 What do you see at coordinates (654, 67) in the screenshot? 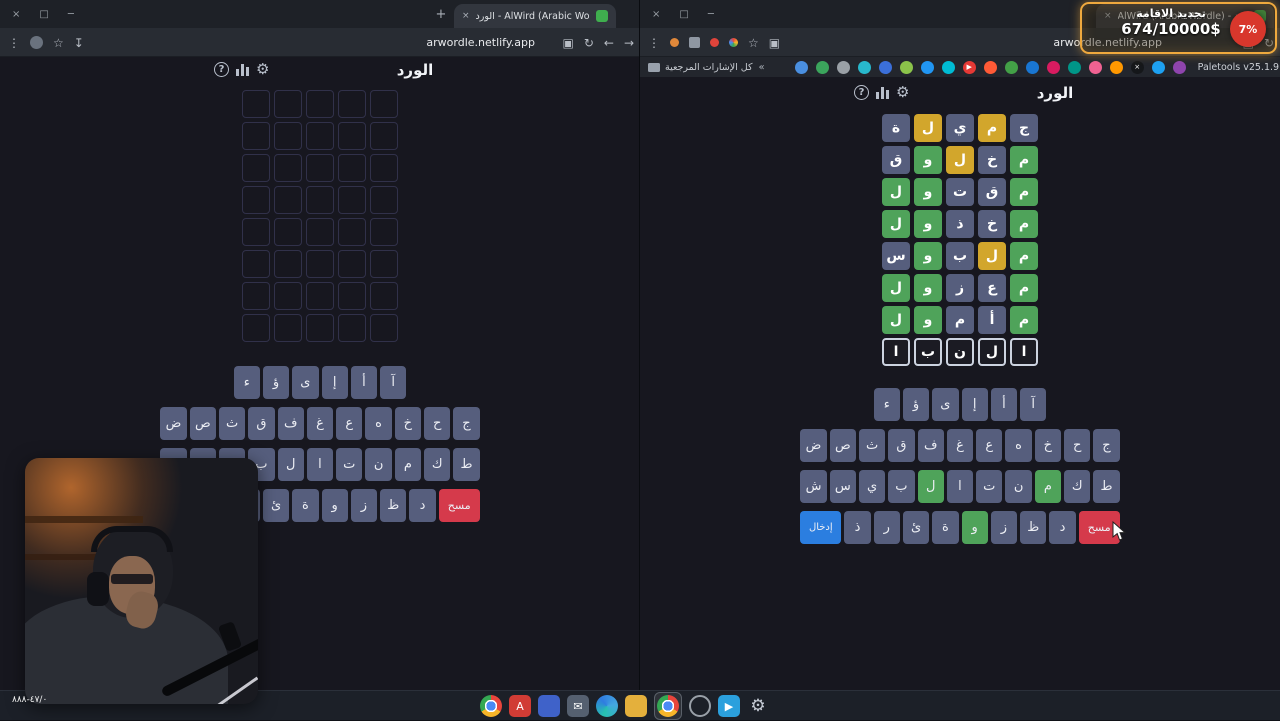
I see `bookmarks-folder-icon` at bounding box center [654, 67].